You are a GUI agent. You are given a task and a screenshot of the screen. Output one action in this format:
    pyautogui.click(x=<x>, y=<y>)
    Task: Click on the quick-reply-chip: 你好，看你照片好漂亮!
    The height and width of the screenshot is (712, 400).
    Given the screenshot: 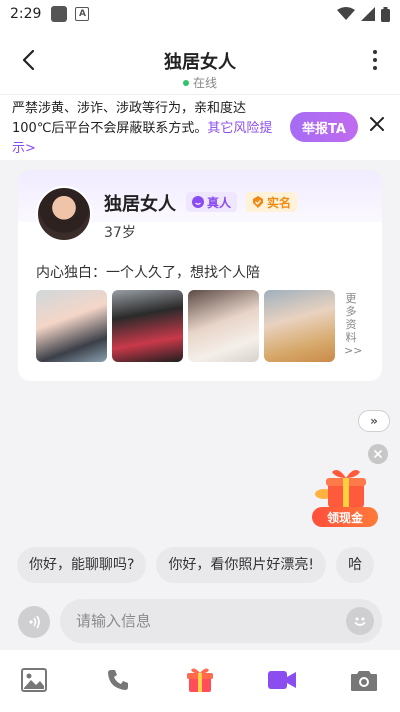 What is the action you would take?
    pyautogui.click(x=241, y=565)
    